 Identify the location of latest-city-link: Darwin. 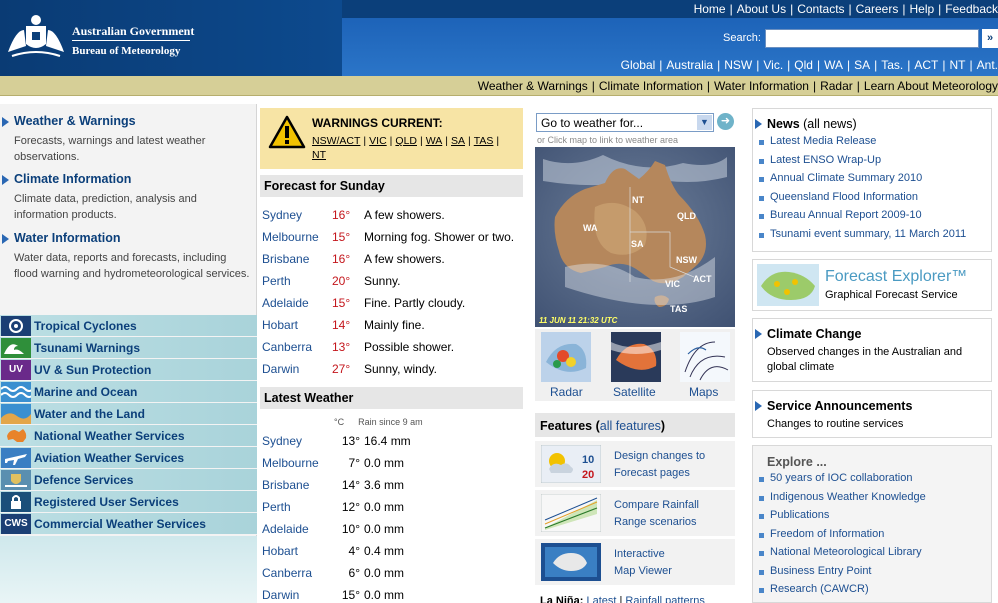
(280, 595).